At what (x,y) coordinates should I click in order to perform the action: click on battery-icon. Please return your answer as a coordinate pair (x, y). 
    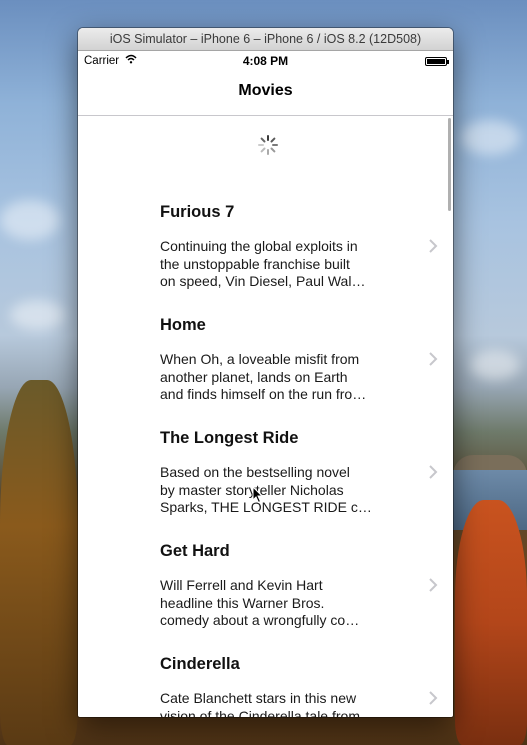
    Looking at the image, I should click on (437, 61).